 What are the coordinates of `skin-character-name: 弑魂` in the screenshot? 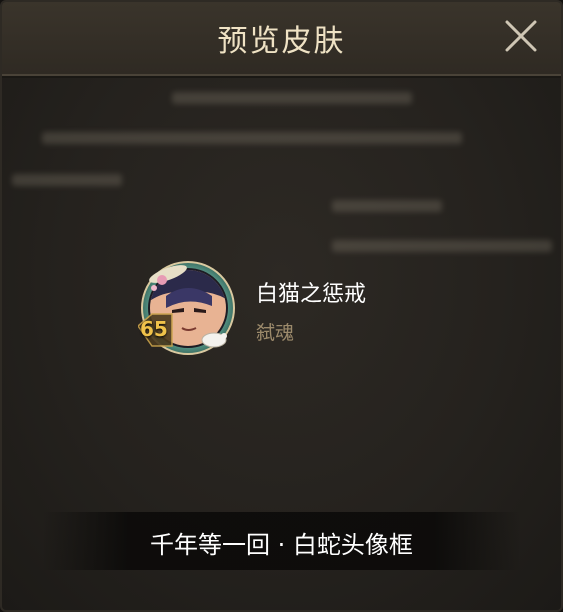 It's located at (275, 333).